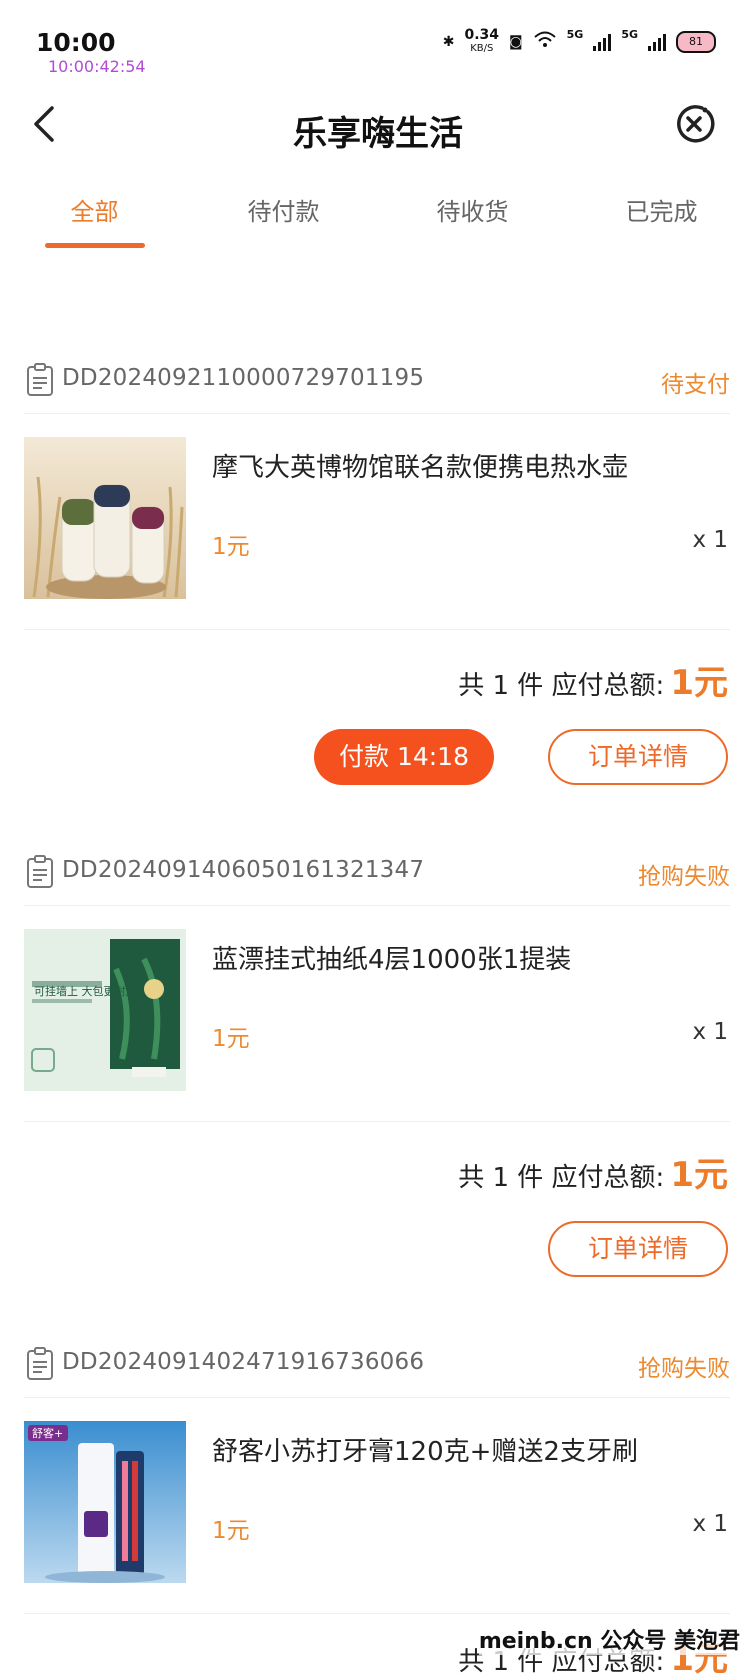 The height and width of the screenshot is (1680, 756). I want to click on product-thumbnail: 可挂墙上 大包更耐用, so click(105, 1010).